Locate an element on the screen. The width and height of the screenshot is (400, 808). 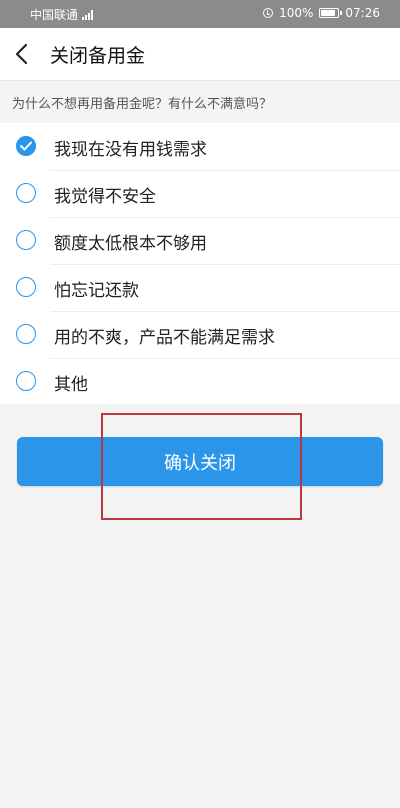
status-right: 100% 07:26 is located at coordinates (321, 13).